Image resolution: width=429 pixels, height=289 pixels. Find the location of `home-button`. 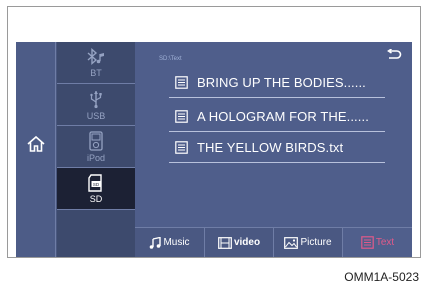

home-button is located at coordinates (36, 144).